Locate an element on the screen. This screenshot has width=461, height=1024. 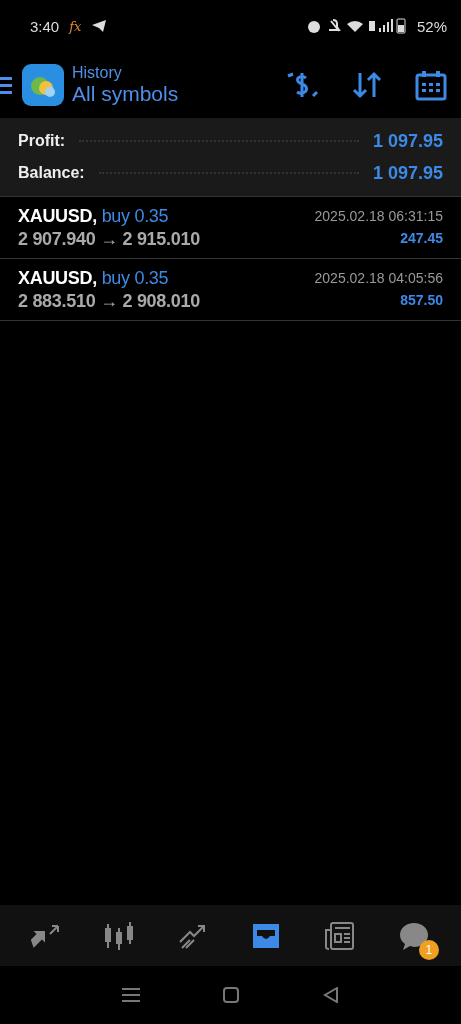
back-button is located at coordinates (331, 995).